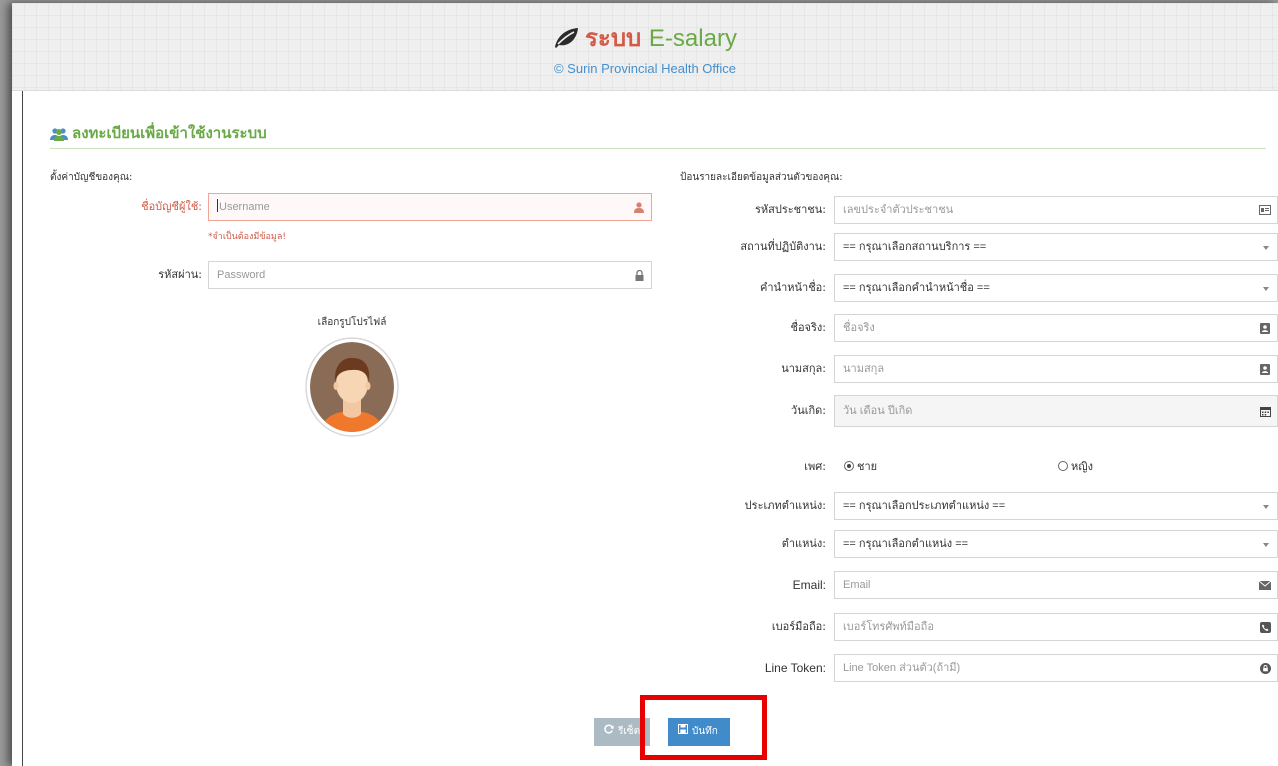 The image size is (1278, 766). Describe the element at coordinates (1265, 210) in the screenshot. I see `id-card-icon` at that location.